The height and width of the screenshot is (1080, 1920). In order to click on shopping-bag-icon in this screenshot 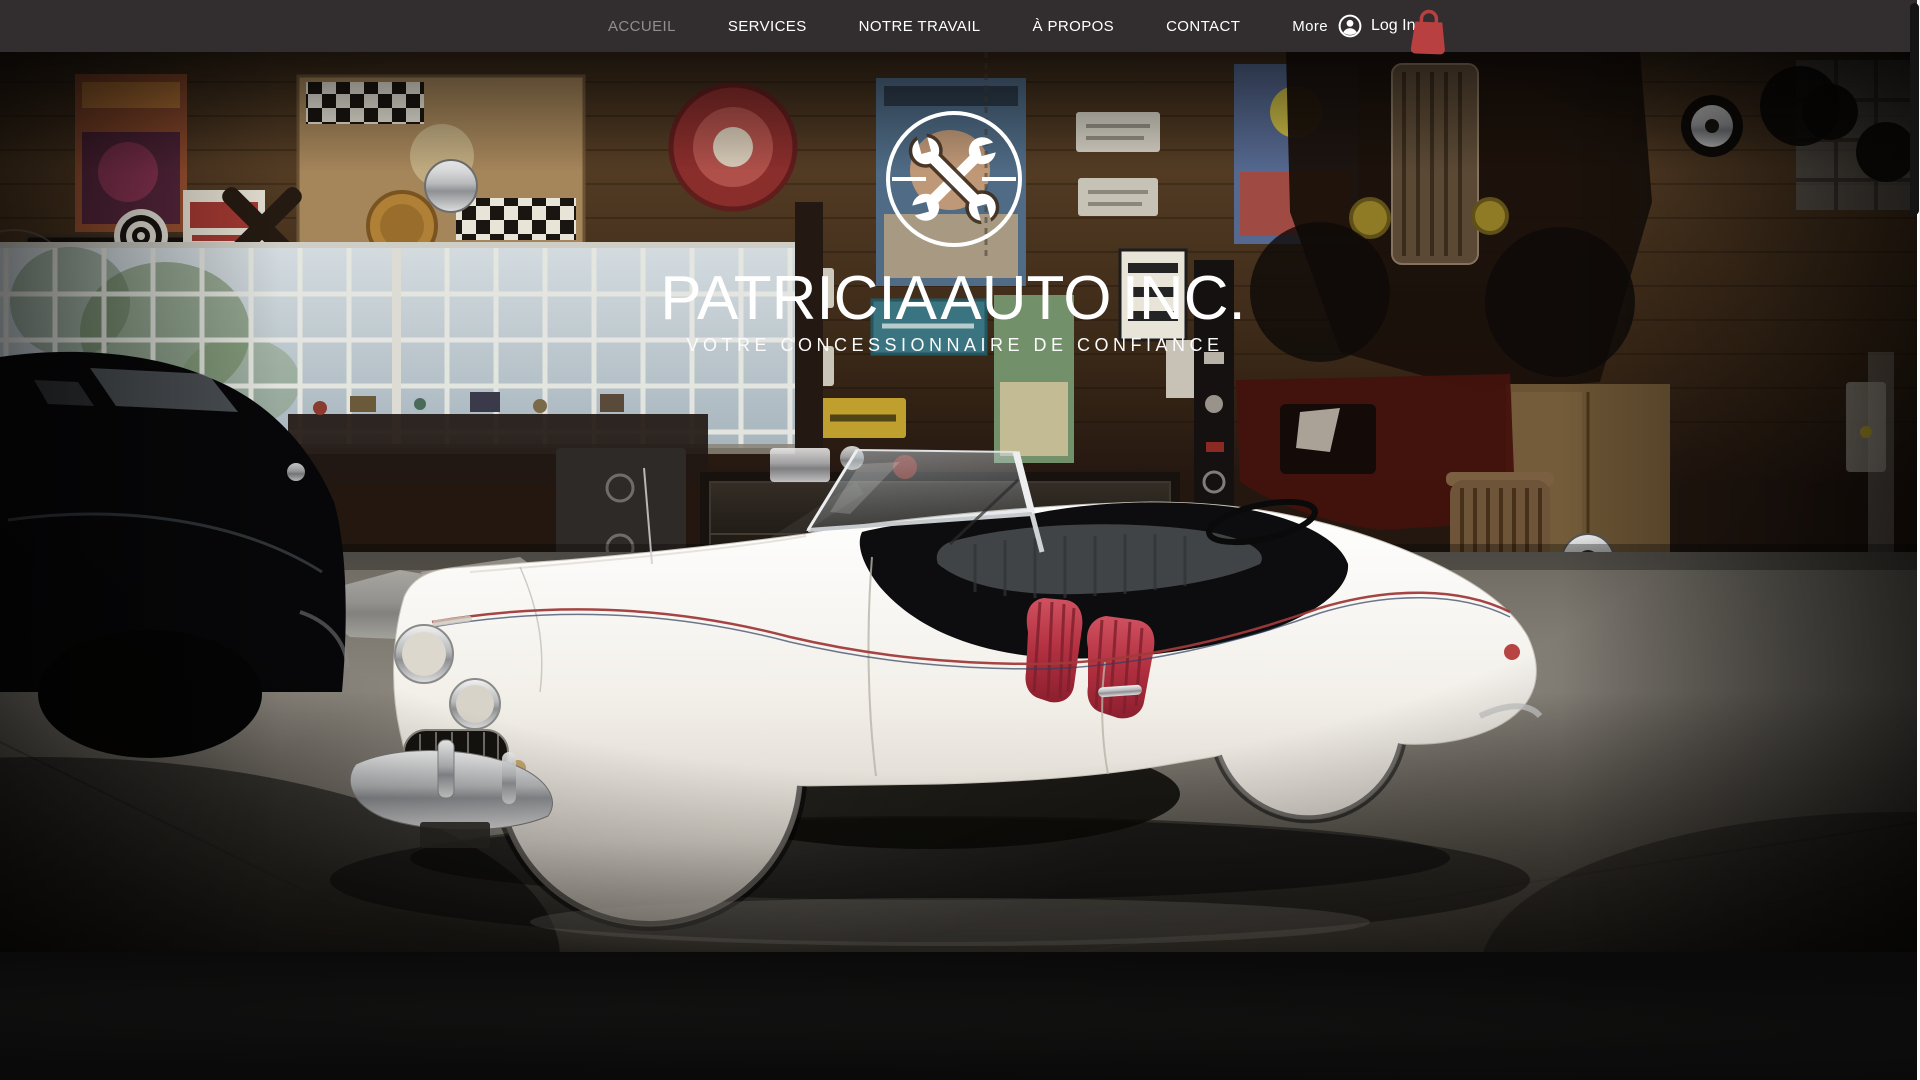, I will do `click(1427, 32)`.